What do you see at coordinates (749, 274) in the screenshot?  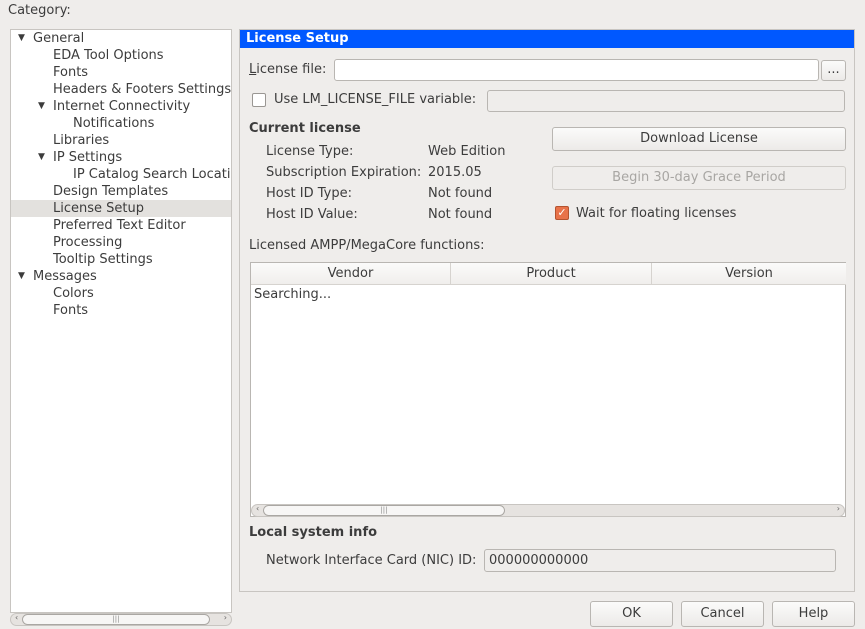 I see `column-header-version: Version` at bounding box center [749, 274].